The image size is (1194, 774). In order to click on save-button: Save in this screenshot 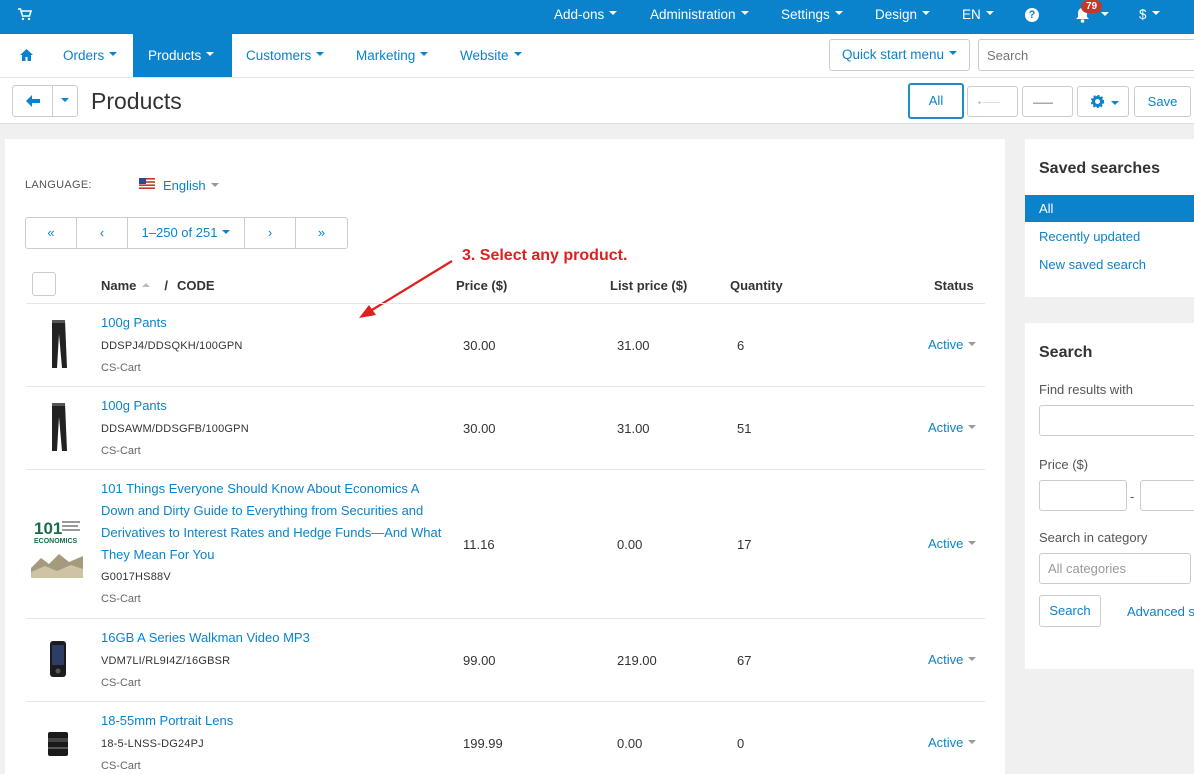, I will do `click(1162, 101)`.